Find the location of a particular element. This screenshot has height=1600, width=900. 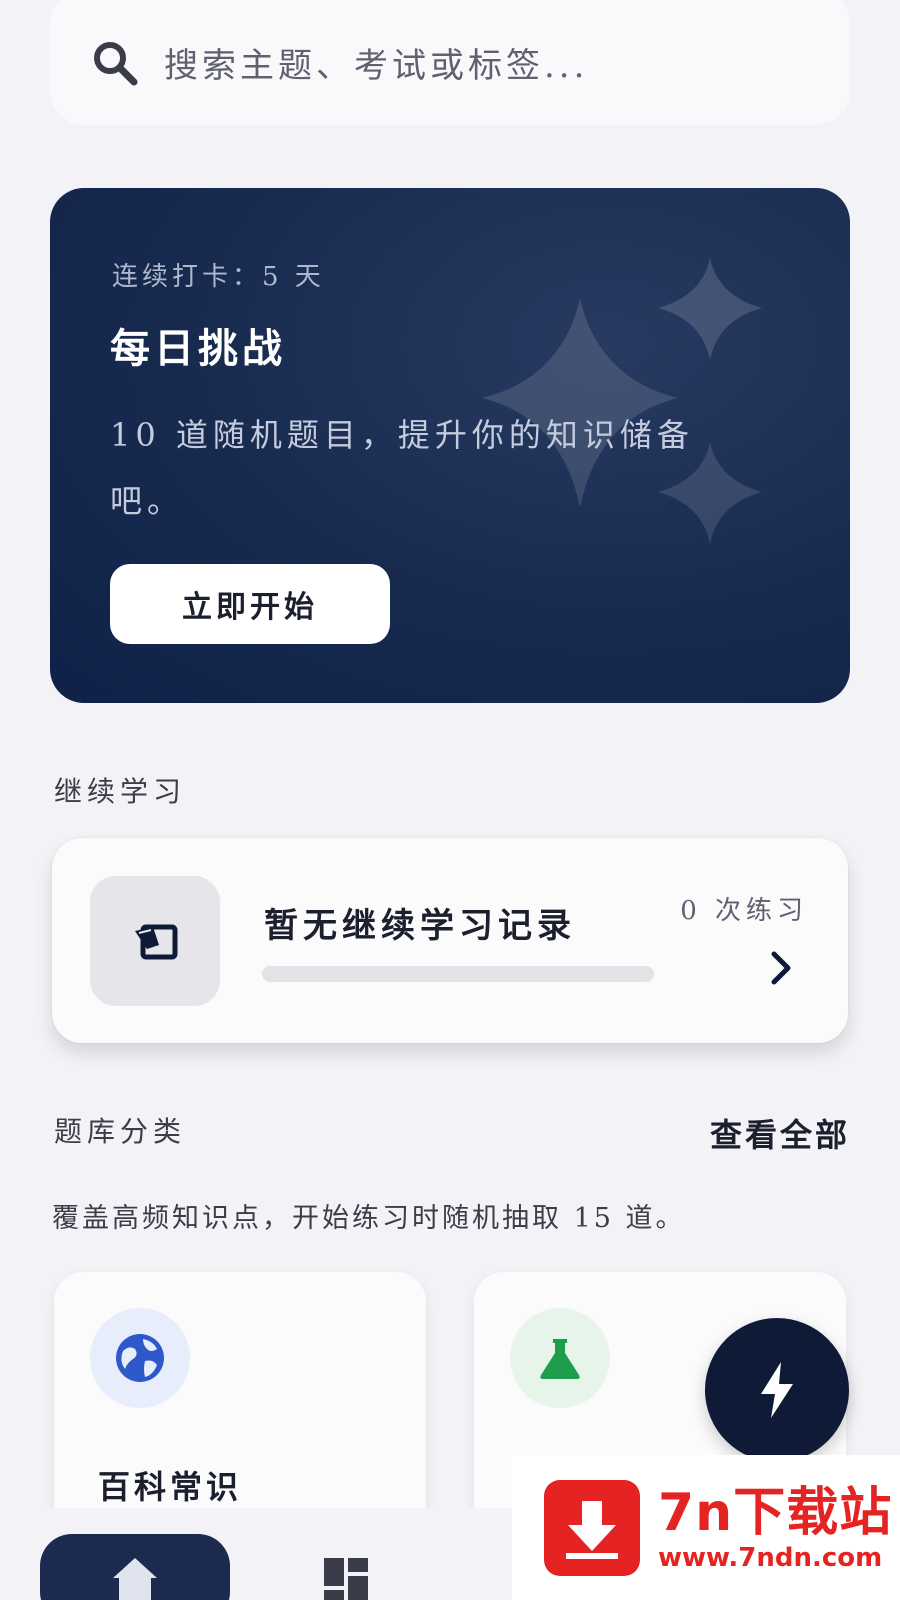

categories-description: 覆盖高频知识点，开始练习时随机抽取 15 道。 is located at coordinates (369, 1218).